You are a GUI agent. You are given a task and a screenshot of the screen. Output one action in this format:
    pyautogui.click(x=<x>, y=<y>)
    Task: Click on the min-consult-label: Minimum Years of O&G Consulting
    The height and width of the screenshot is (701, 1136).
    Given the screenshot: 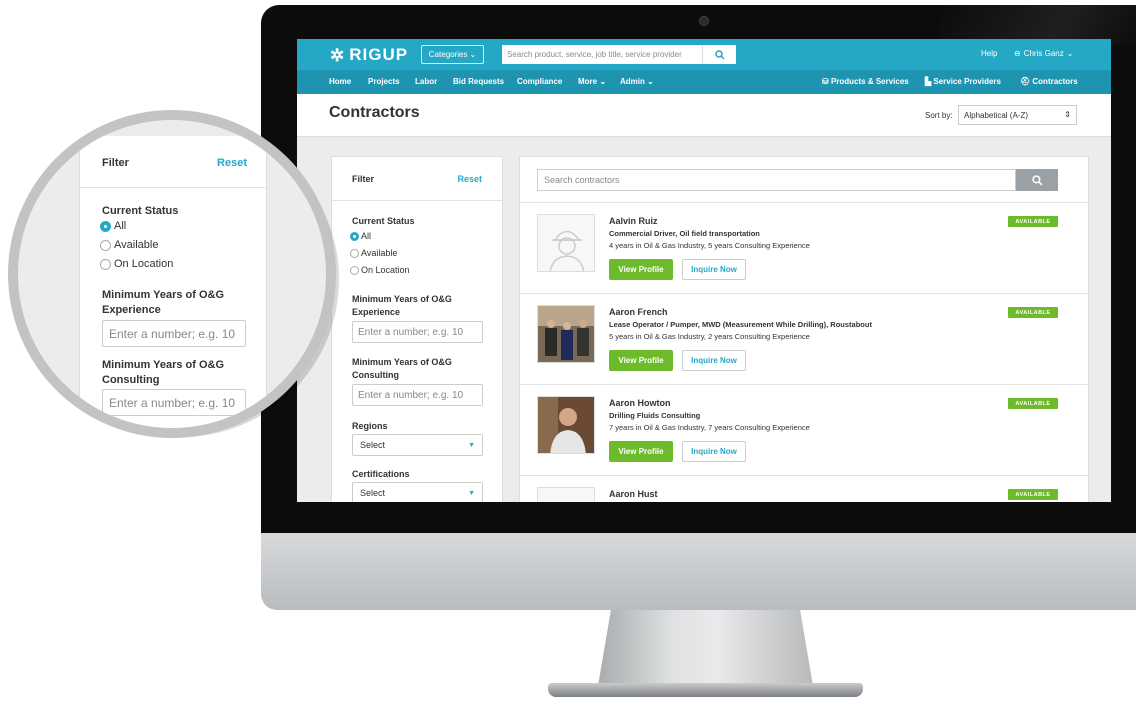 What is the action you would take?
    pyautogui.click(x=402, y=368)
    